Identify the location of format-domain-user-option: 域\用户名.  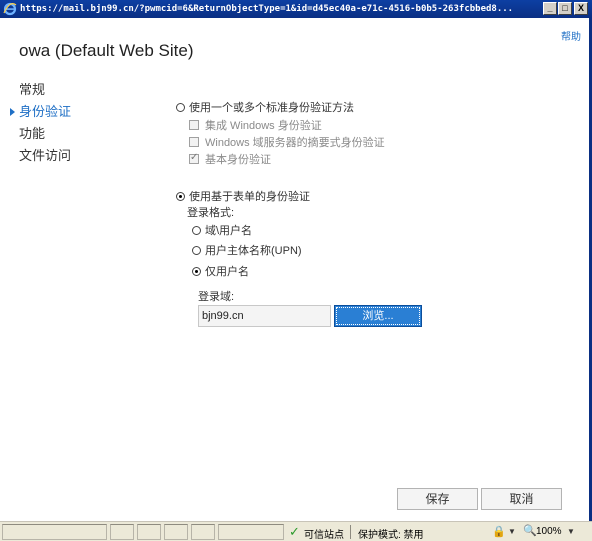
(222, 230).